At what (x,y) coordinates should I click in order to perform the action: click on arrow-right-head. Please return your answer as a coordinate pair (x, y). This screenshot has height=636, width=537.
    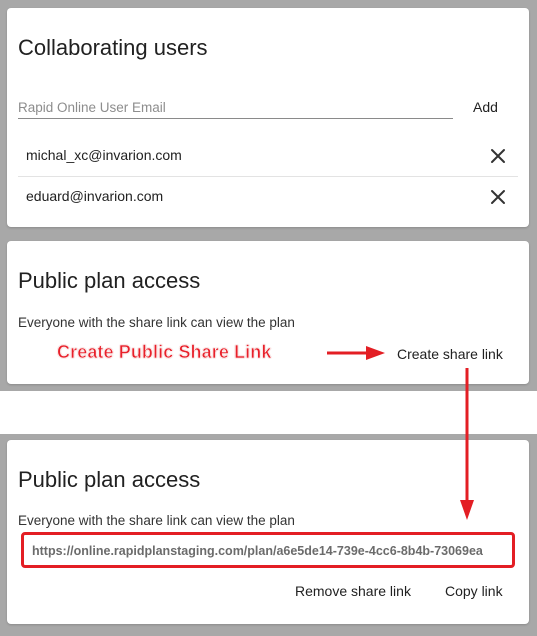
    Looking at the image, I should click on (375, 353).